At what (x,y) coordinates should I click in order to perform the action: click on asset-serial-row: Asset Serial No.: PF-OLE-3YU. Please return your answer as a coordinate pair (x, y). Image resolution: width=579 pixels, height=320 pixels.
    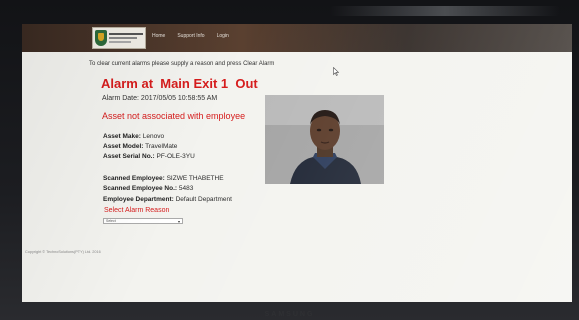
    Looking at the image, I should click on (149, 156).